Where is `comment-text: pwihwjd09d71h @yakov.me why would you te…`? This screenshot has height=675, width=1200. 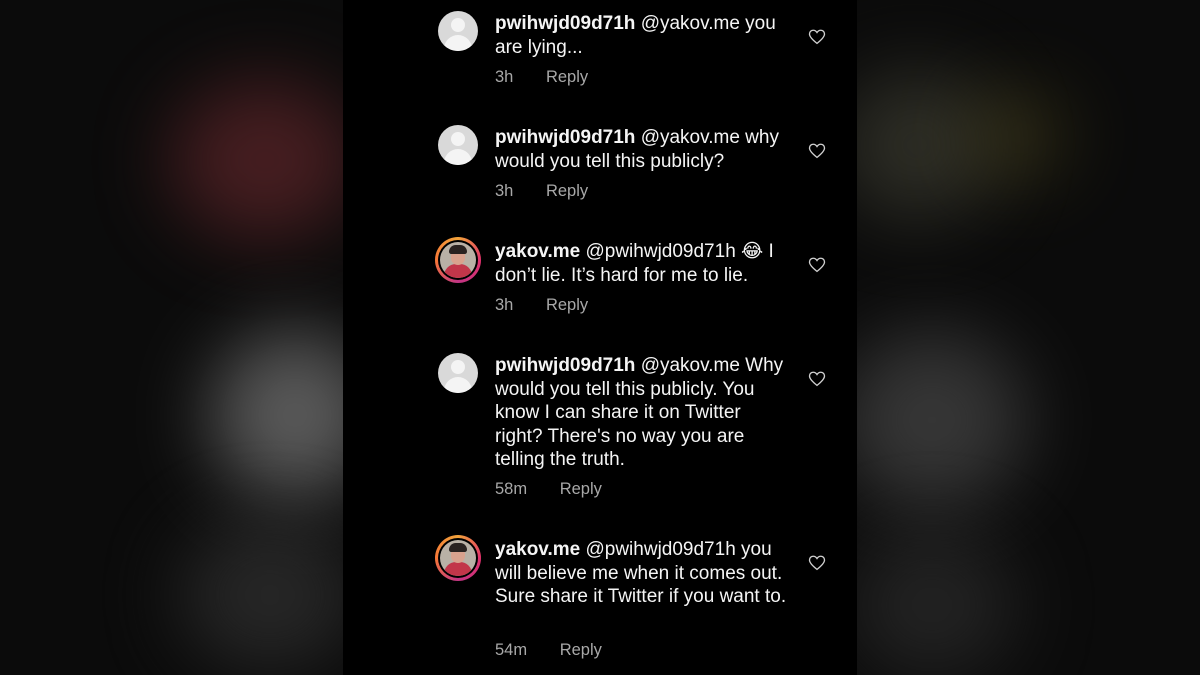 comment-text: pwihwjd09d71h @yakov.me why would you te… is located at coordinates (643, 149).